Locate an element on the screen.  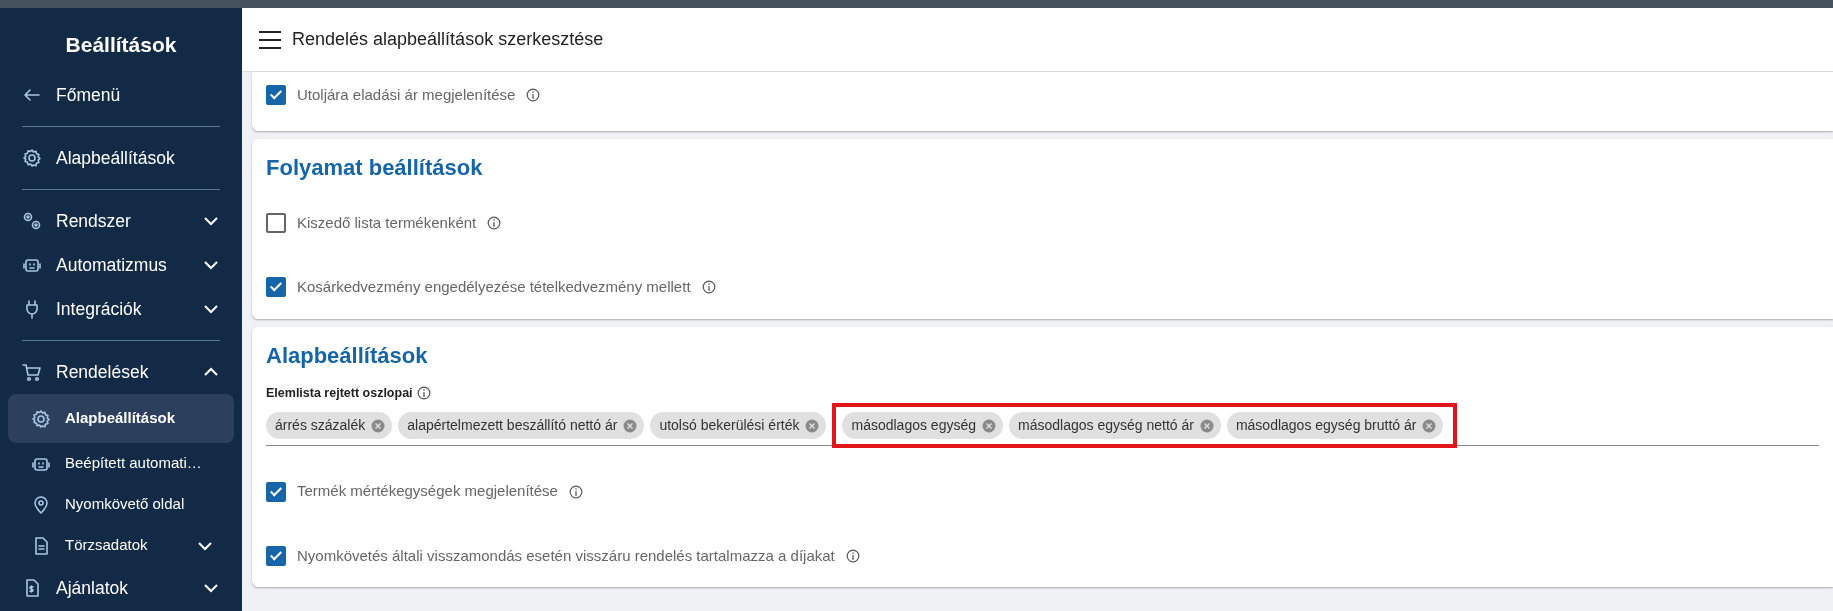
sidebar-subitem: Törzsadatok is located at coordinates (121, 546).